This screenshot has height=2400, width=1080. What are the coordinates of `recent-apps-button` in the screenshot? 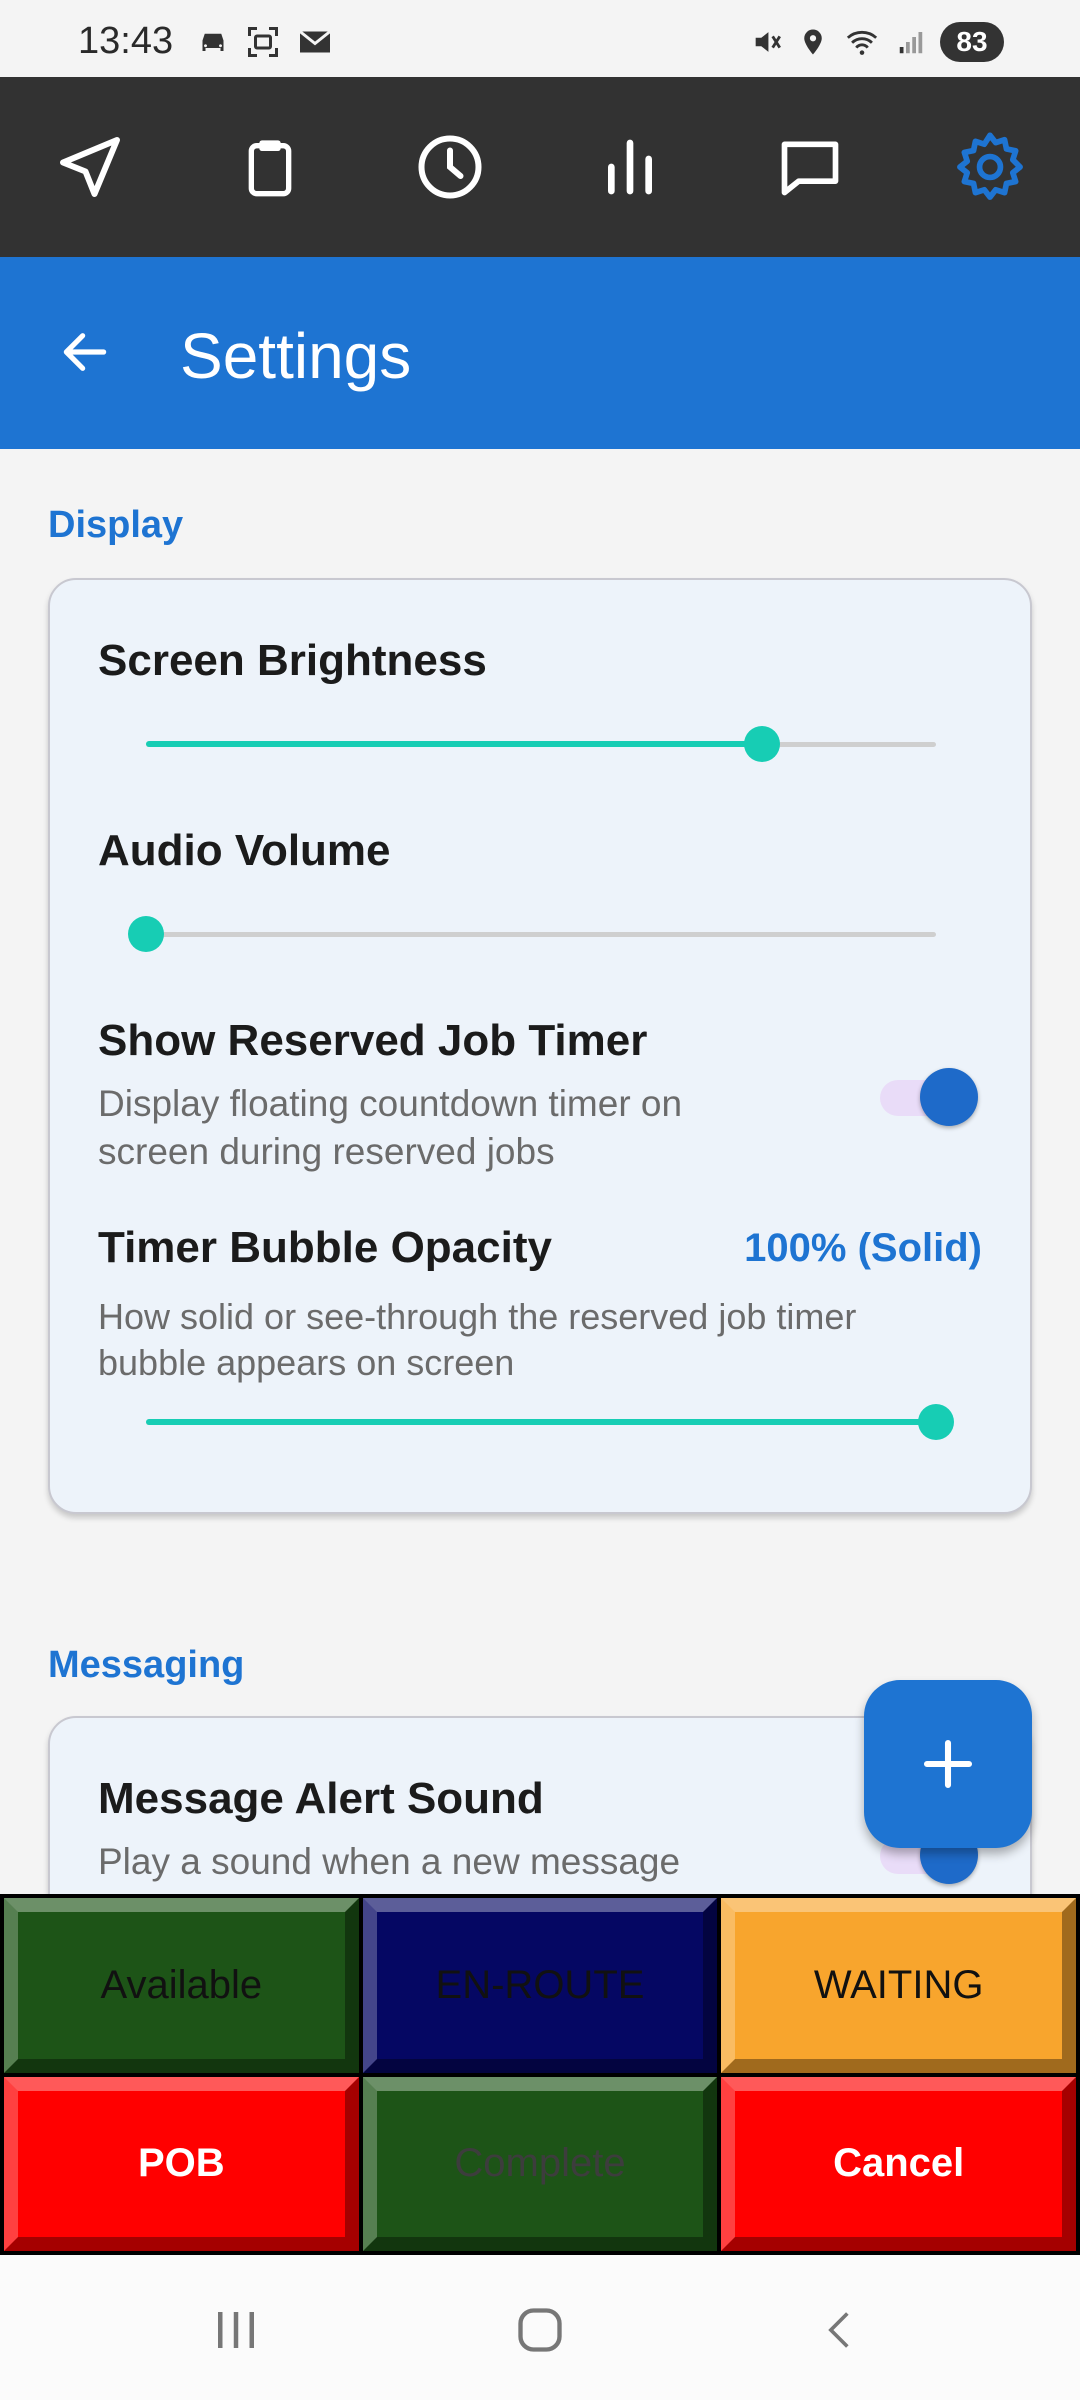 It's located at (236, 2330).